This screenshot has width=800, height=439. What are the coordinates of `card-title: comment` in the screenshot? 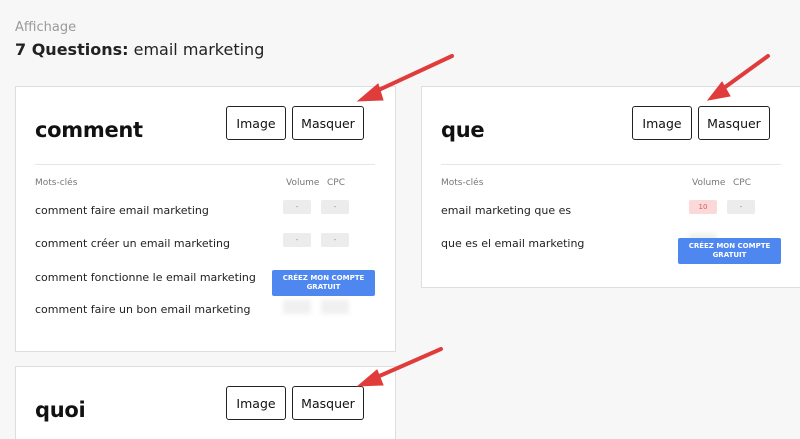 It's located at (89, 130).